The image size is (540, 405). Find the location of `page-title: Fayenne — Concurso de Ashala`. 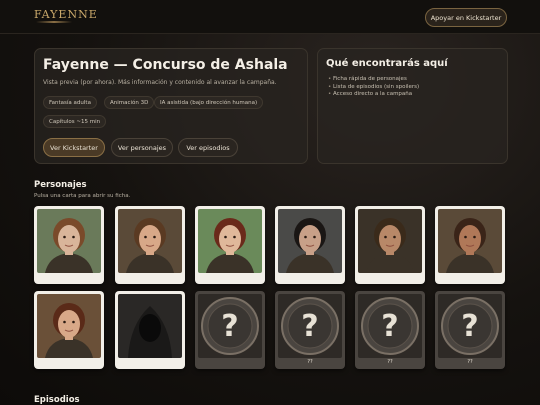

page-title: Fayenne — Concurso de Ashala is located at coordinates (165, 65).